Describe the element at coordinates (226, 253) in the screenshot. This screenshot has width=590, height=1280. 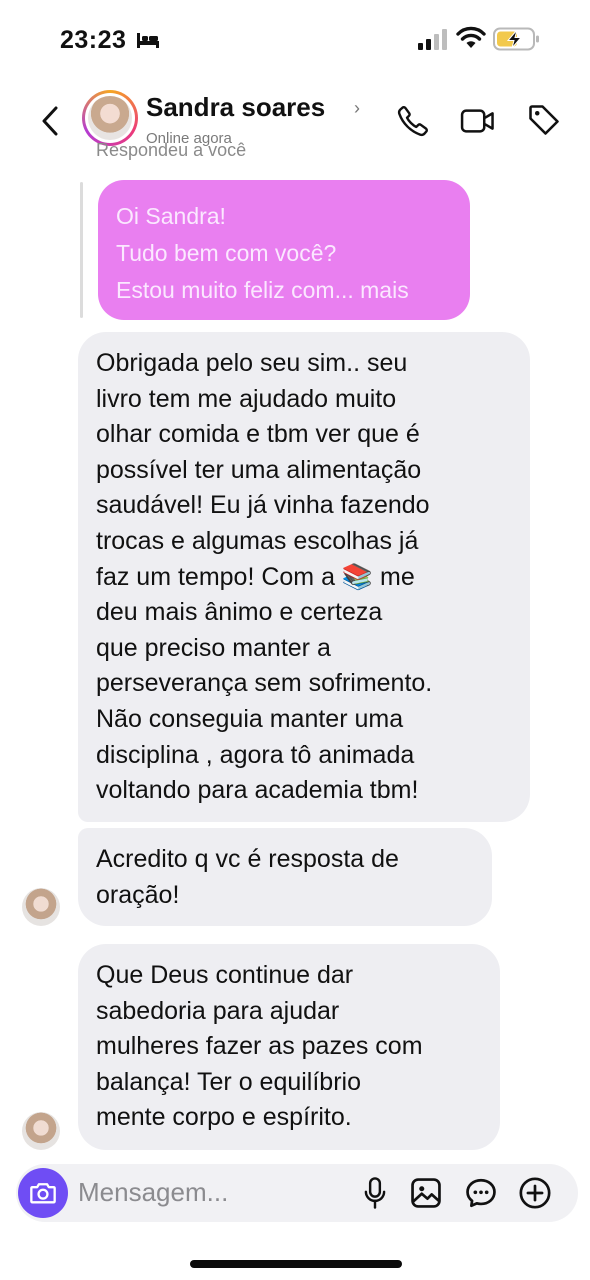
I see `quoted-message-line: Tudo bem com você?` at that location.